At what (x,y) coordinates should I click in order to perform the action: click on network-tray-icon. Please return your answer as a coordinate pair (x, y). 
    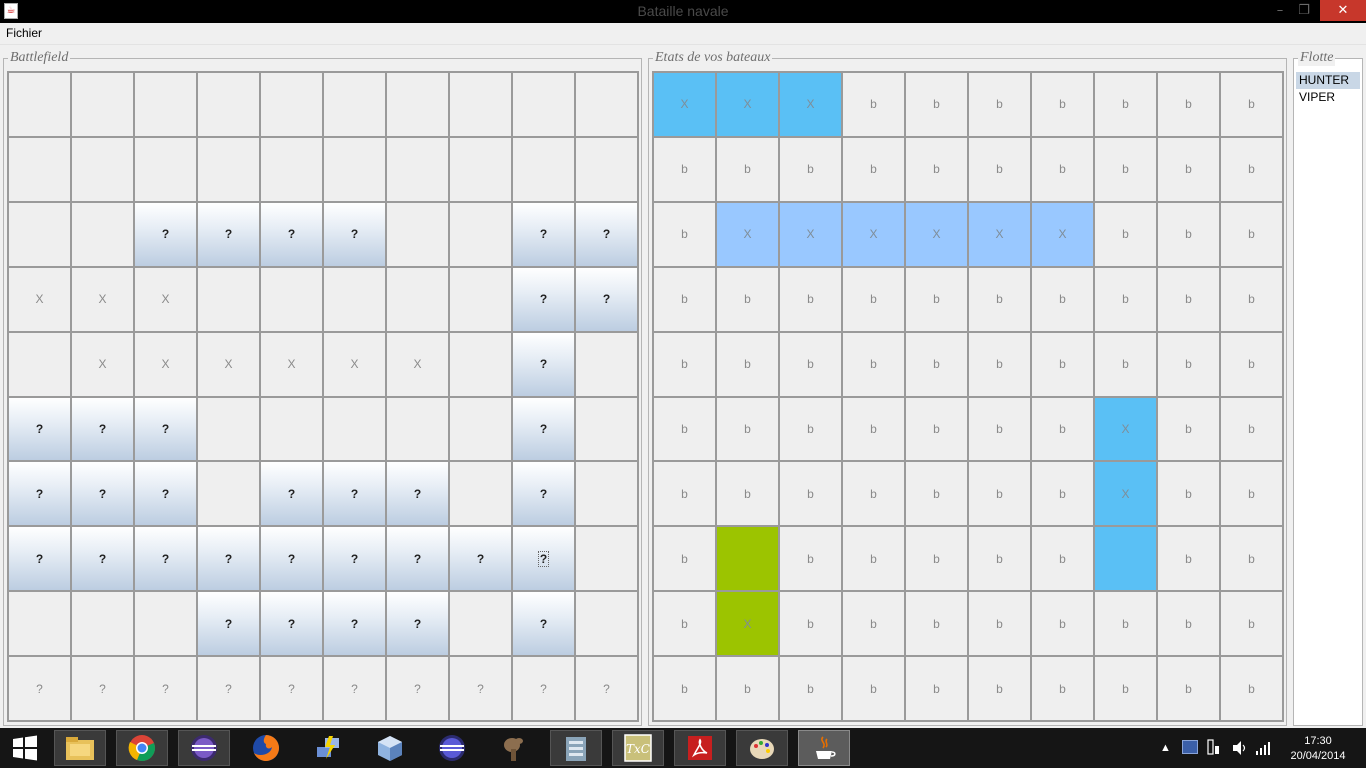
    Looking at the image, I should click on (1214, 747).